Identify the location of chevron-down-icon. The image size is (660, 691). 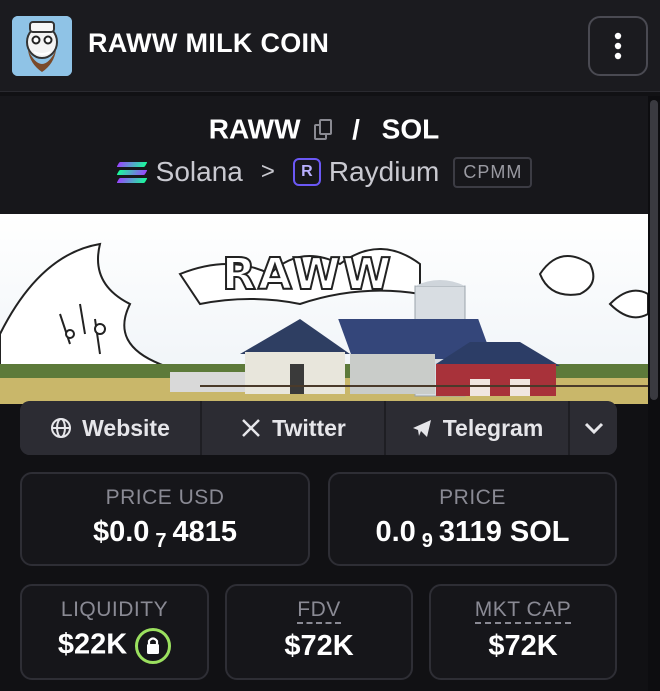
(593, 428).